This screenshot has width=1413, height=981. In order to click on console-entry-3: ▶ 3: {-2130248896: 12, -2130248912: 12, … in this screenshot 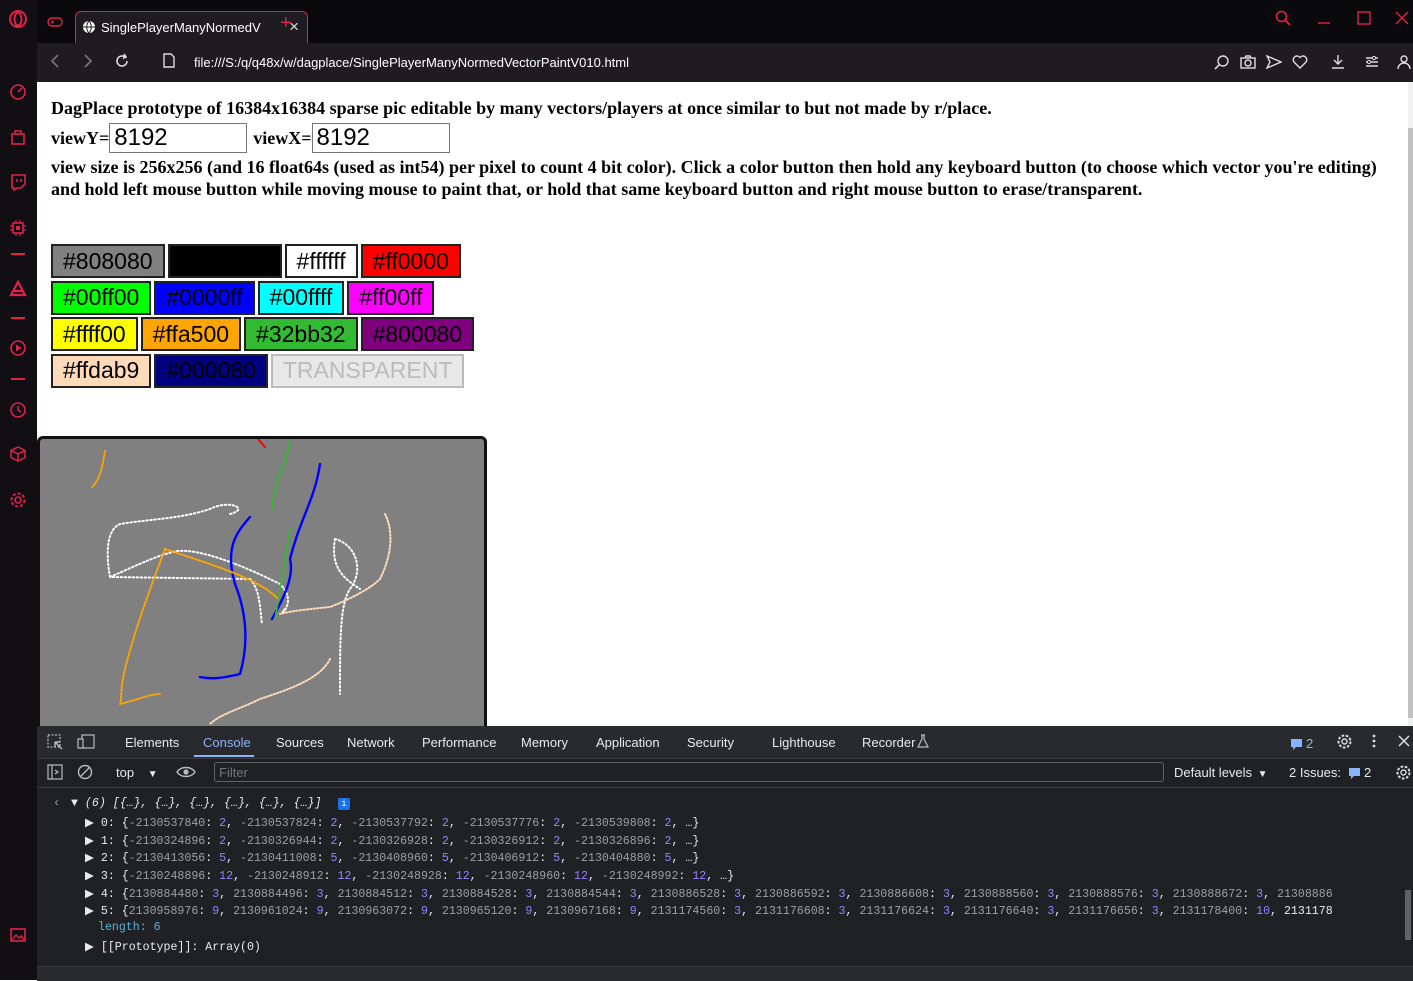, I will do `click(409, 875)`.